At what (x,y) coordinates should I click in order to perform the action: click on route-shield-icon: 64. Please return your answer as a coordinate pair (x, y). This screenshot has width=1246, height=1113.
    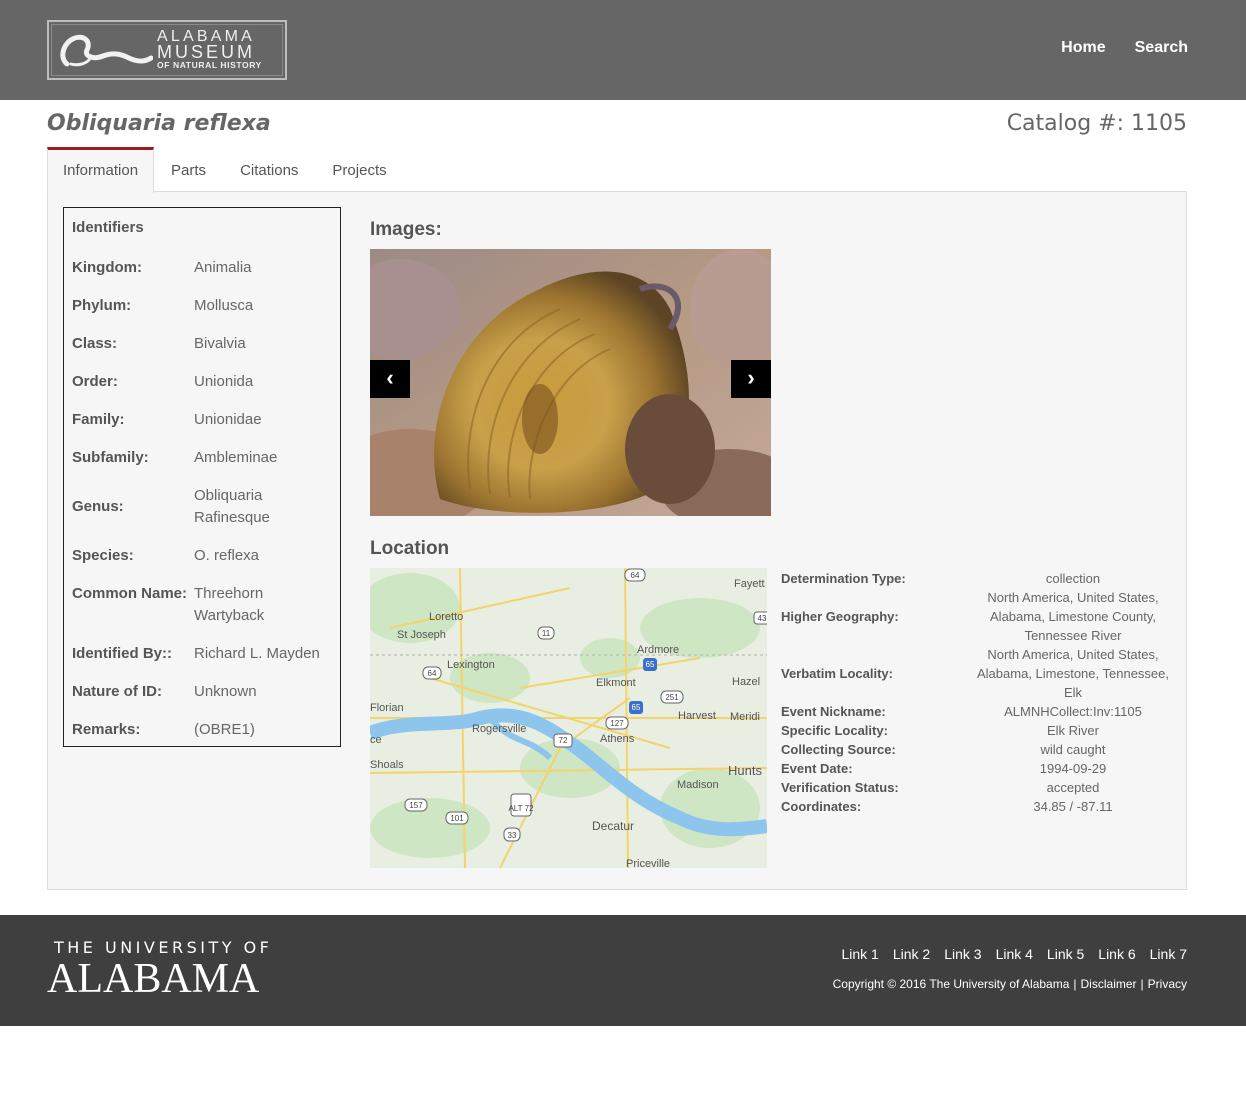
    Looking at the image, I should click on (432, 673).